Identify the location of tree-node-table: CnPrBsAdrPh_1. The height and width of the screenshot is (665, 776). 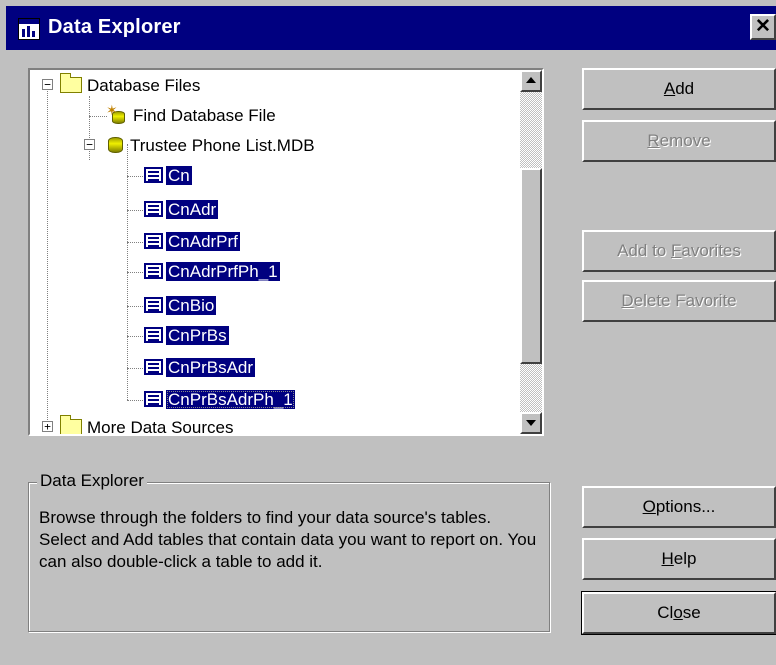
(219, 400).